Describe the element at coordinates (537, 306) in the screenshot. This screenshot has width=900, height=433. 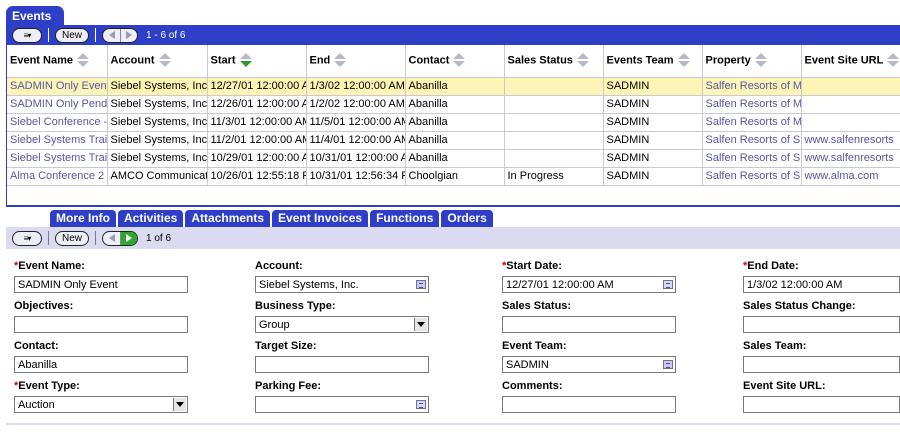
I see `sales-status-label: Sales Status:` at that location.